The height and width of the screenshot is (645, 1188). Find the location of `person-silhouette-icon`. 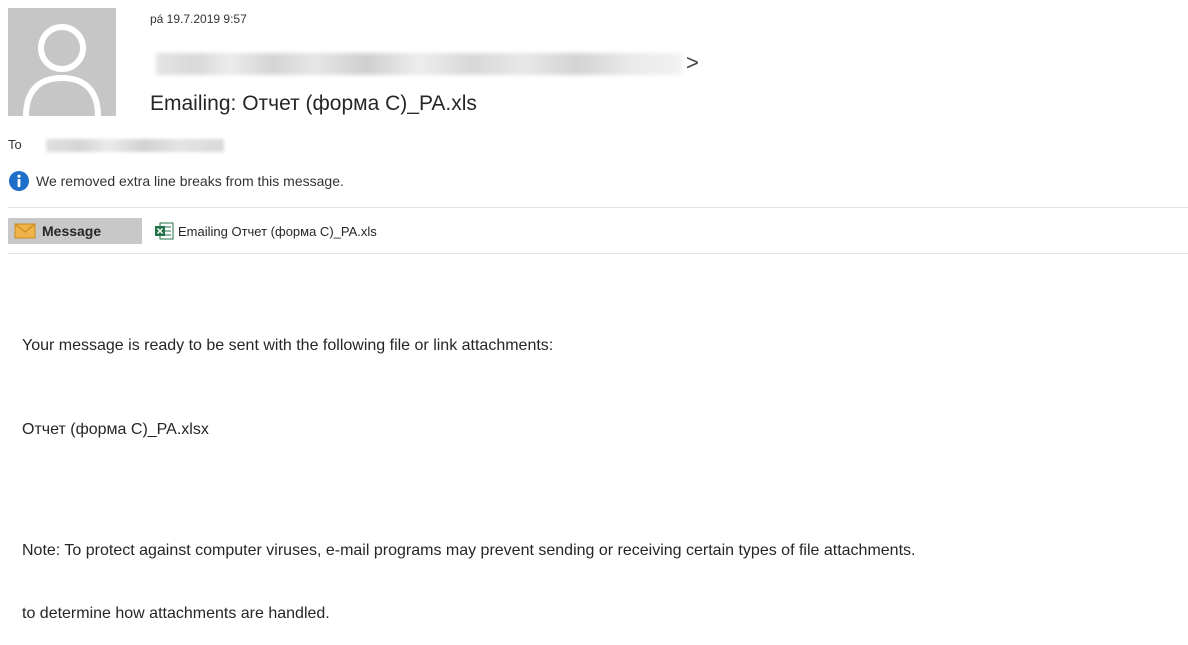

person-silhouette-icon is located at coordinates (62, 62).